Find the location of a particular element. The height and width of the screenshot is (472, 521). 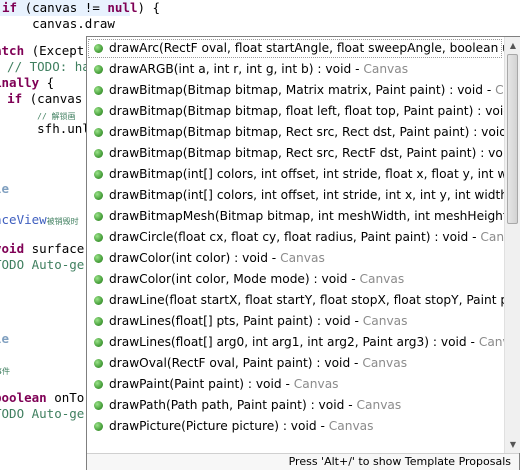

proposal-item: drawColor(int color) : void - Canvas is located at coordinates (295, 258).